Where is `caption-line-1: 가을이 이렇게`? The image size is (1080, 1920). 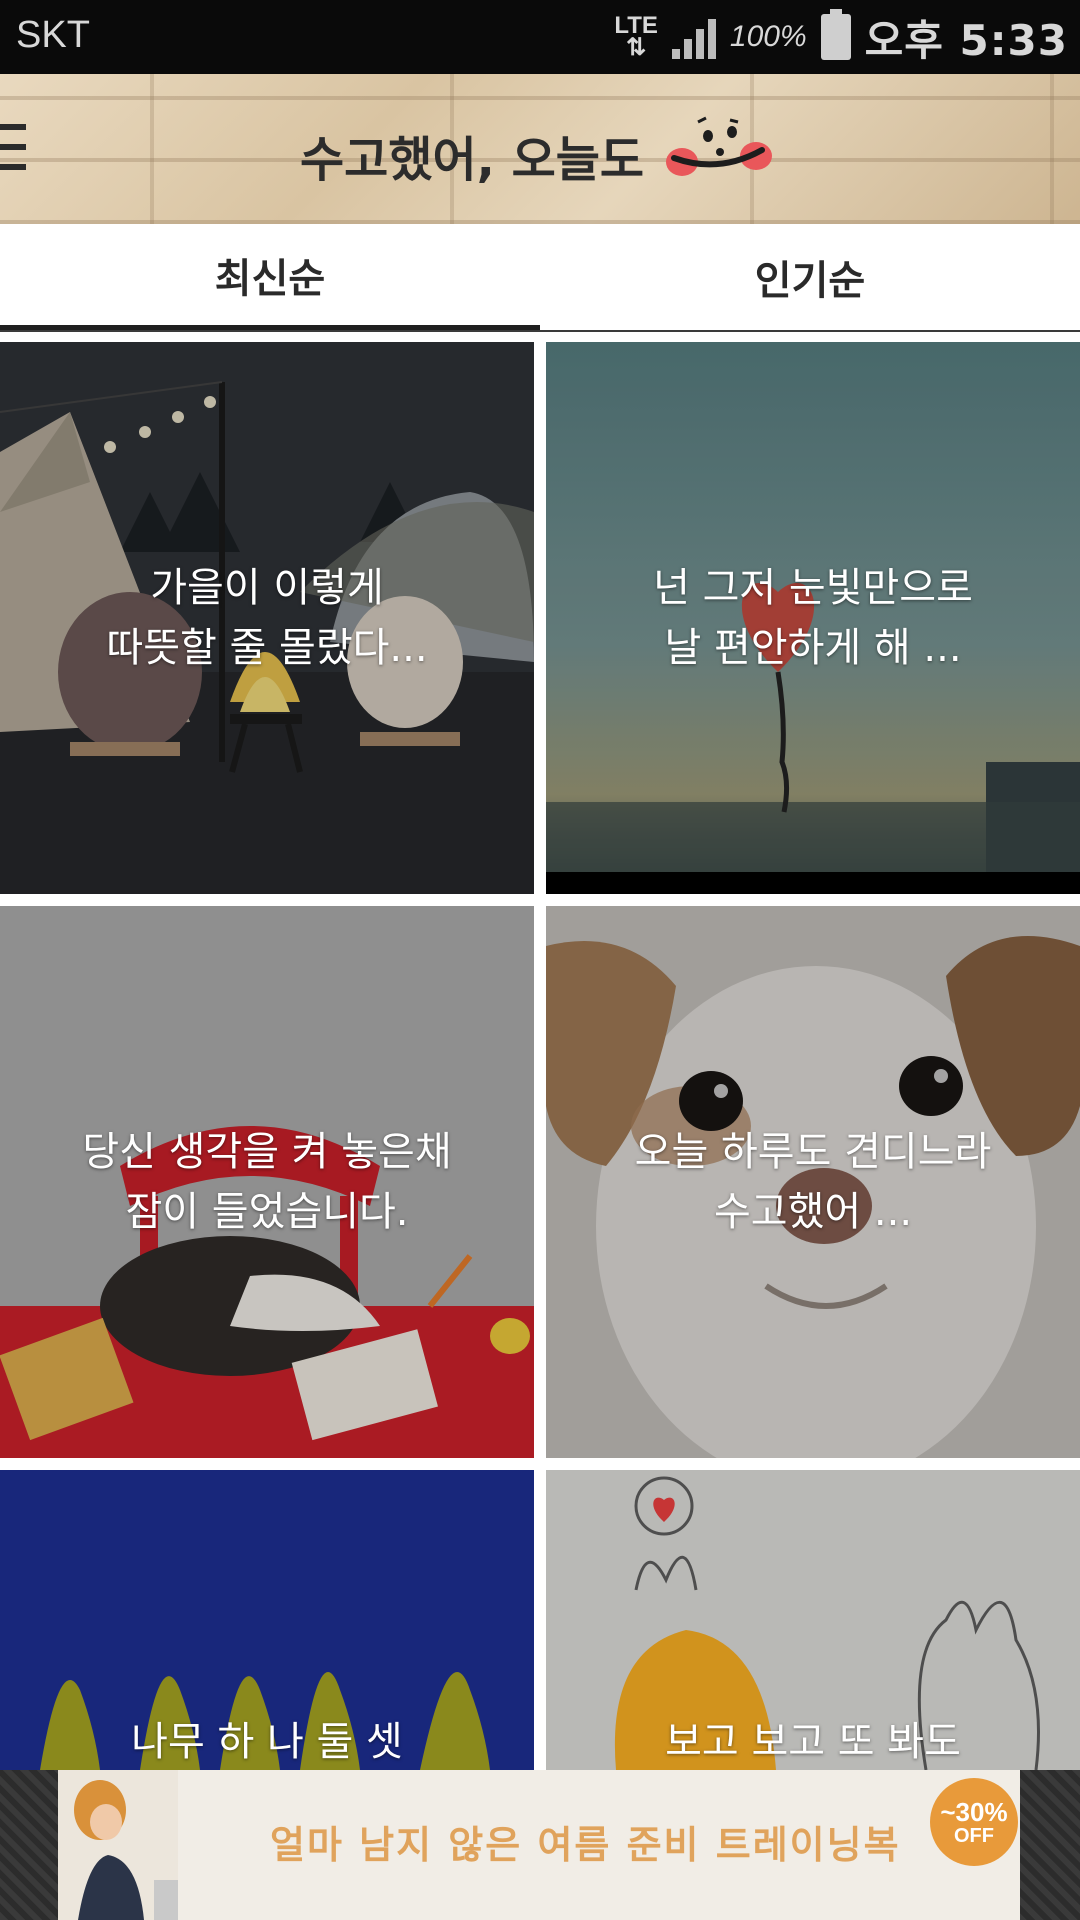 caption-line-1: 가을이 이렇게 is located at coordinates (267, 588).